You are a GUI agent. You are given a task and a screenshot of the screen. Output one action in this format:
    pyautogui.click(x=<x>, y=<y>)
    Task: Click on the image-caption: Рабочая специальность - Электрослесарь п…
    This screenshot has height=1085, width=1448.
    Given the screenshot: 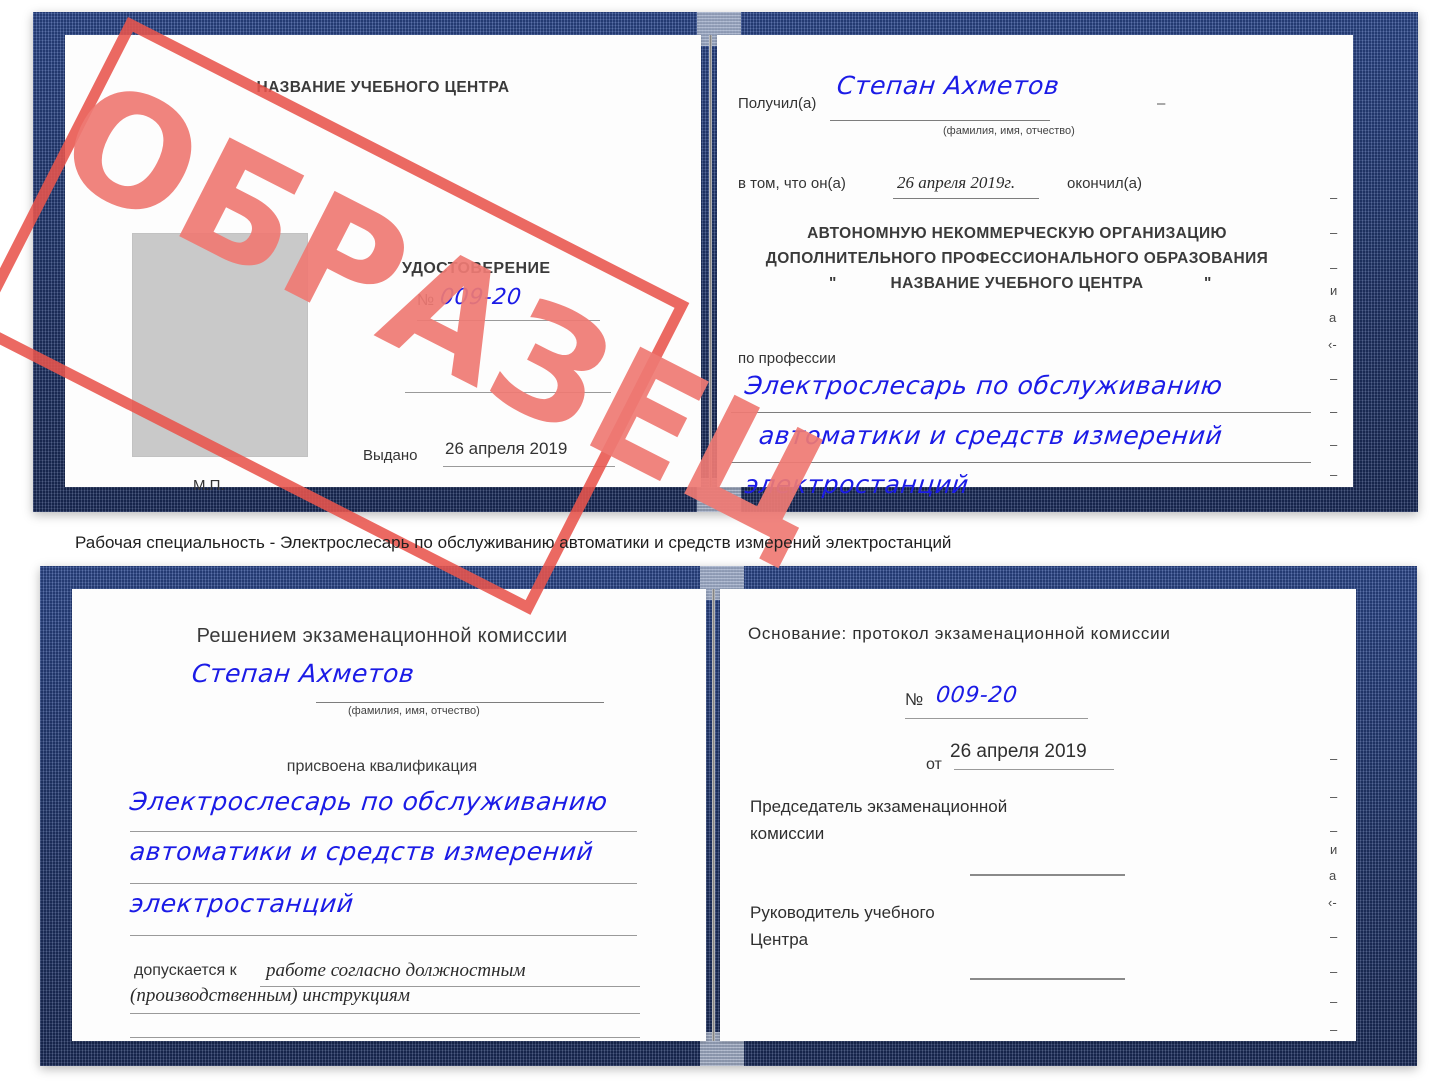 What is the action you would take?
    pyautogui.click(x=513, y=542)
    